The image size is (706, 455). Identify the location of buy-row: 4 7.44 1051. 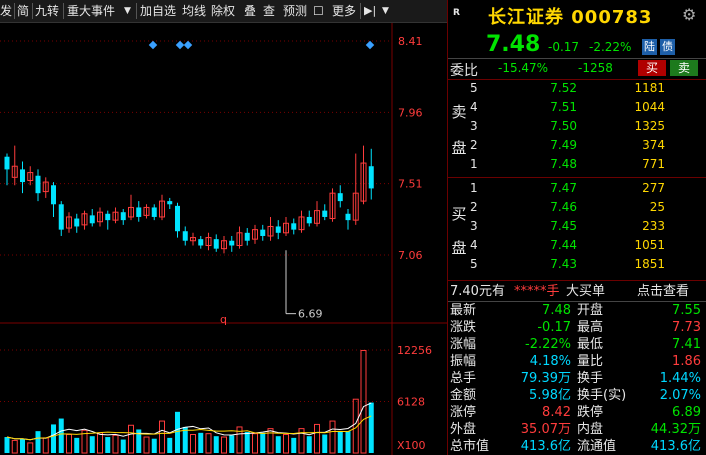
(577, 245).